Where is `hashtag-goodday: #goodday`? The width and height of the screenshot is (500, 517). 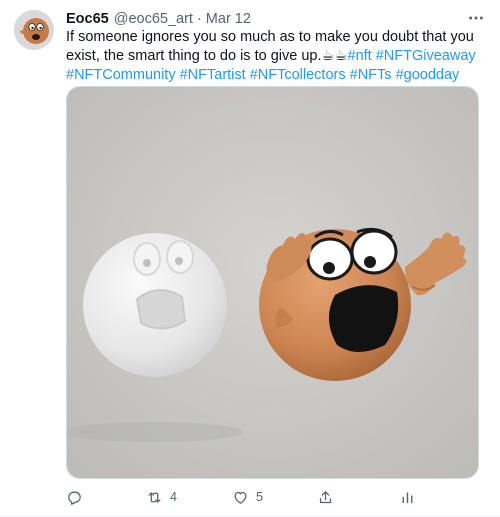
hashtag-goodday: #goodday is located at coordinates (428, 75).